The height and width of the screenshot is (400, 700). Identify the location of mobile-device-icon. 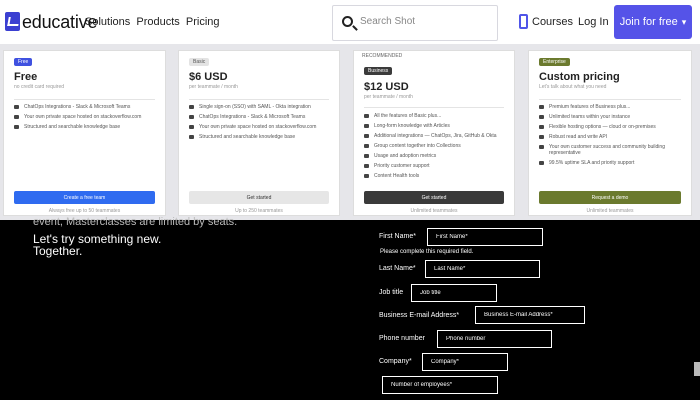
(523, 21).